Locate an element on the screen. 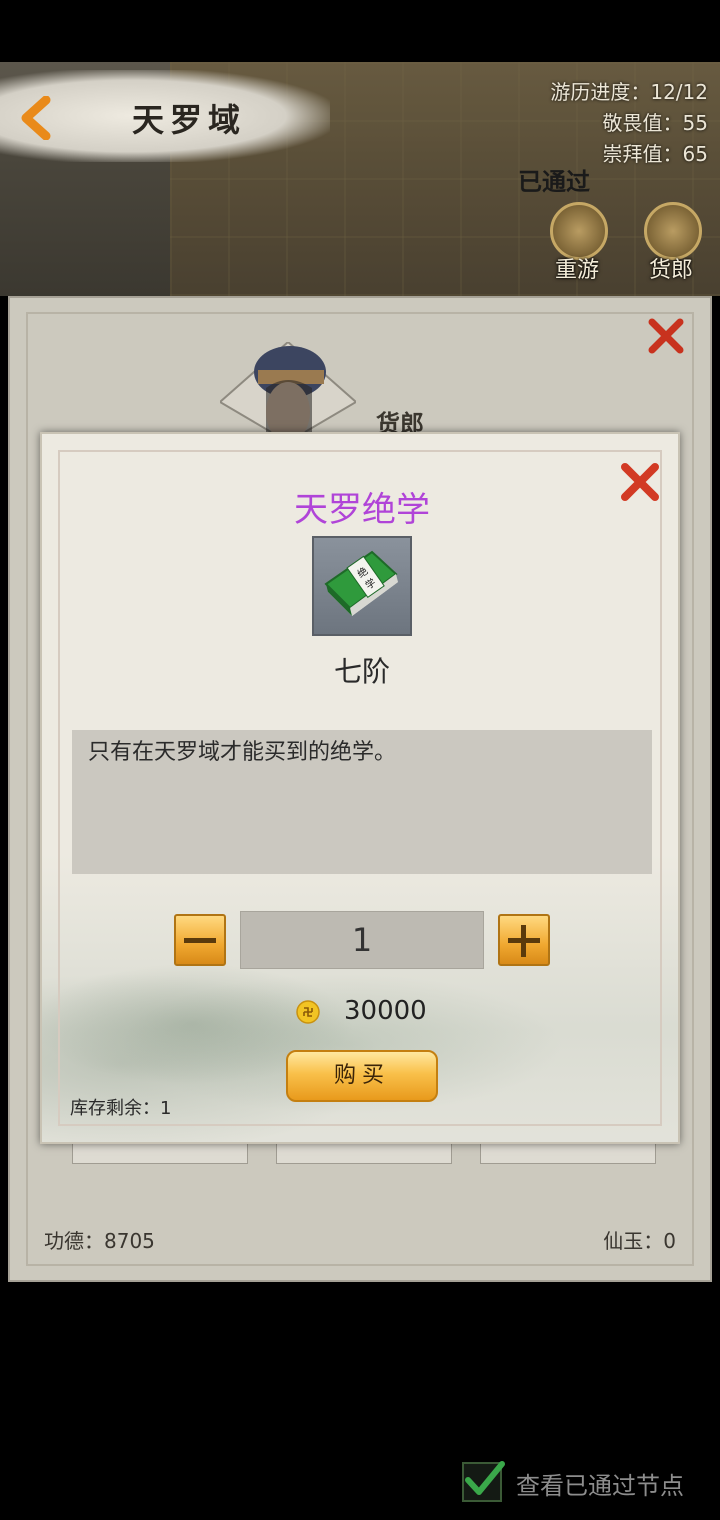  book-icon: 绝 学 is located at coordinates (361, 583).